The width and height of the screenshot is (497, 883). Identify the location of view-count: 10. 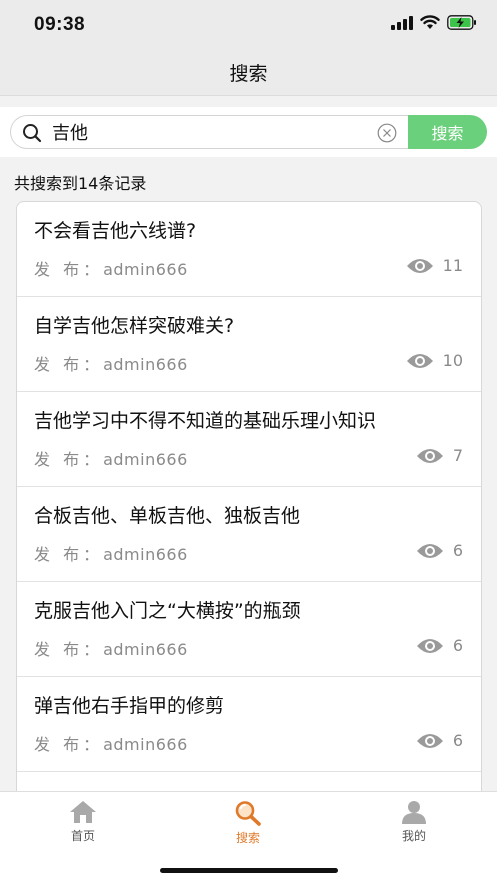
(434, 360).